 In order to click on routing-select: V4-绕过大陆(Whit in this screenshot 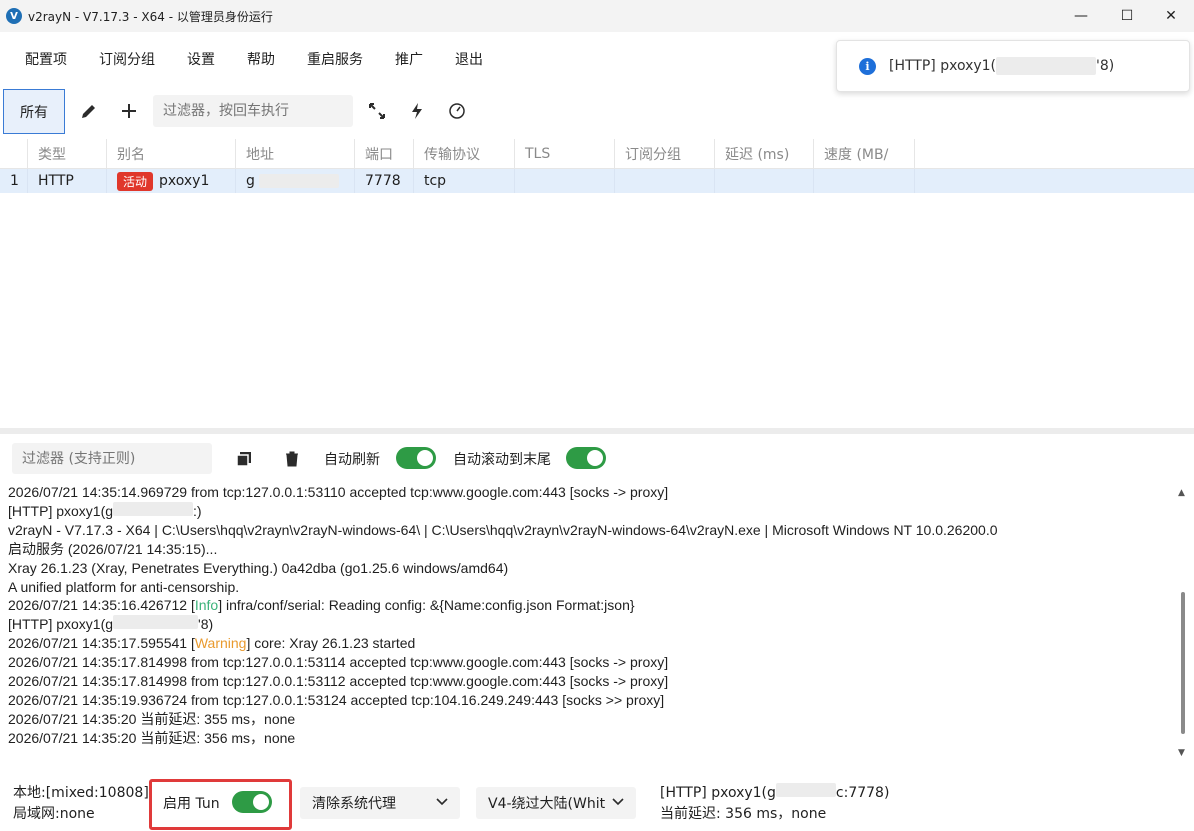, I will do `click(556, 803)`.